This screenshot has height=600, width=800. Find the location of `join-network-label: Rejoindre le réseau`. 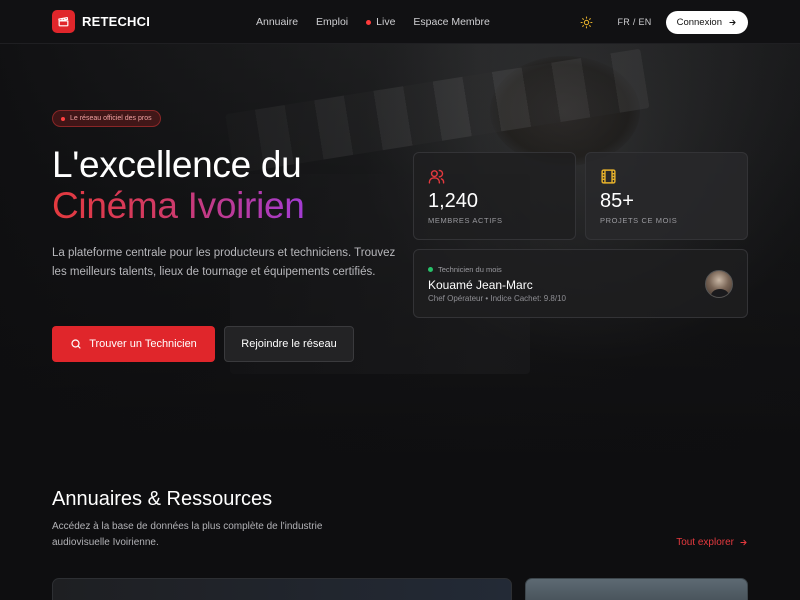

join-network-label: Rejoindre le réseau is located at coordinates (289, 344).